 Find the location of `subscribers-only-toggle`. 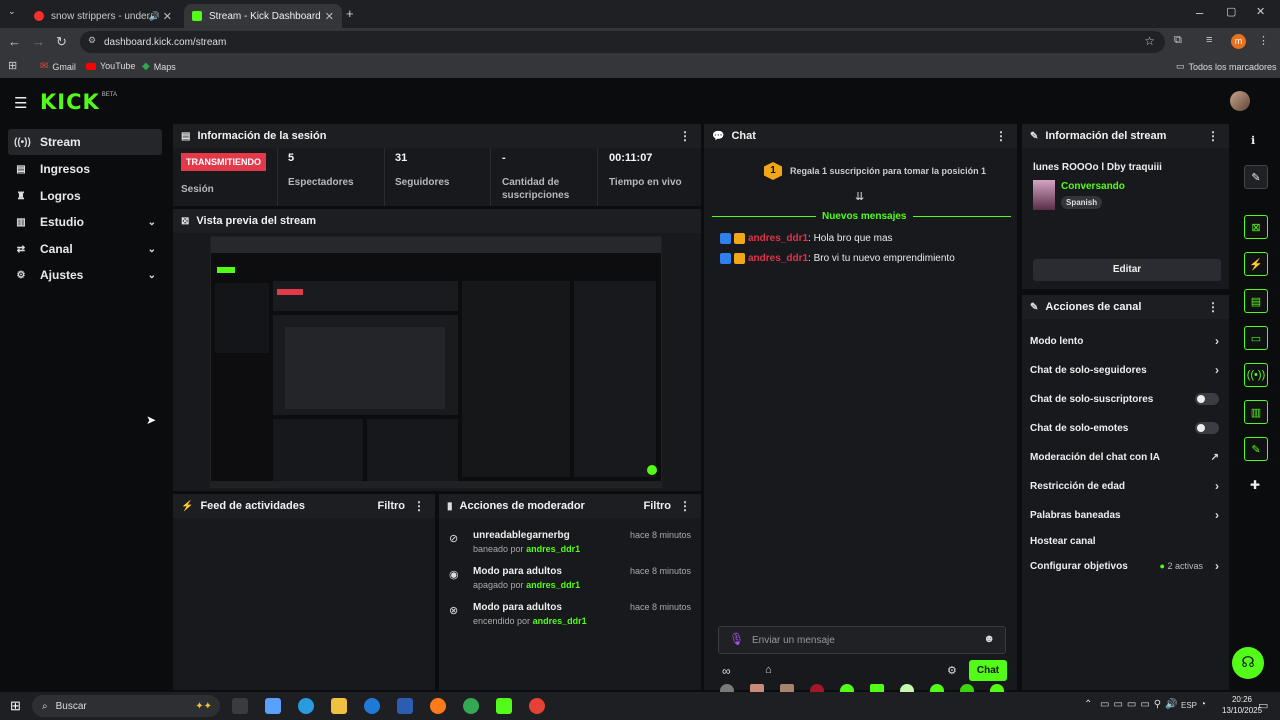

subscribers-only-toggle is located at coordinates (1207, 399).